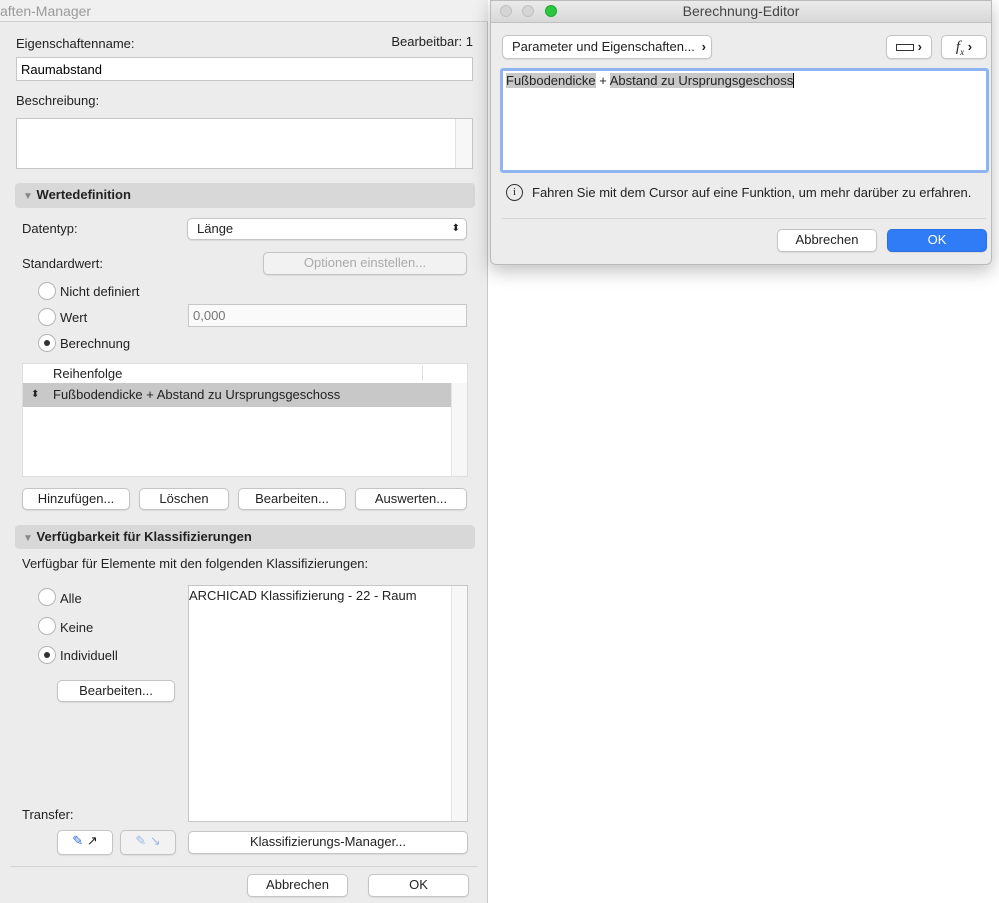 Image resolution: width=999 pixels, height=903 pixels. Describe the element at coordinates (95, 343) in the screenshot. I see `radio-calculation-label: Berechnung` at that location.